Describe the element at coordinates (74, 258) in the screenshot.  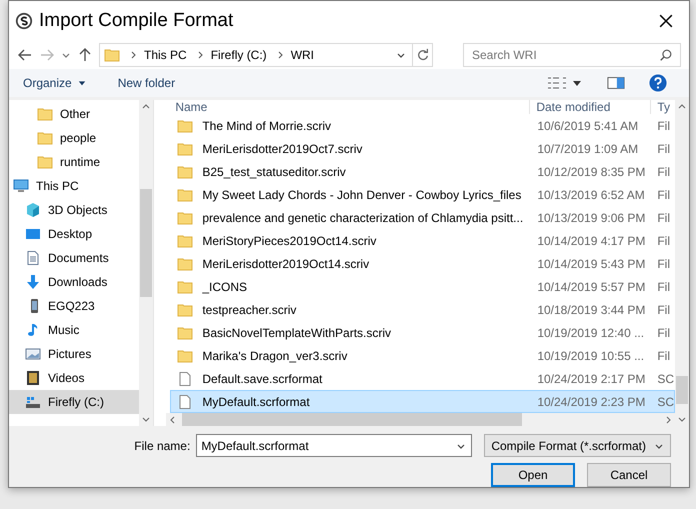
I see `tree-item: Documents` at that location.